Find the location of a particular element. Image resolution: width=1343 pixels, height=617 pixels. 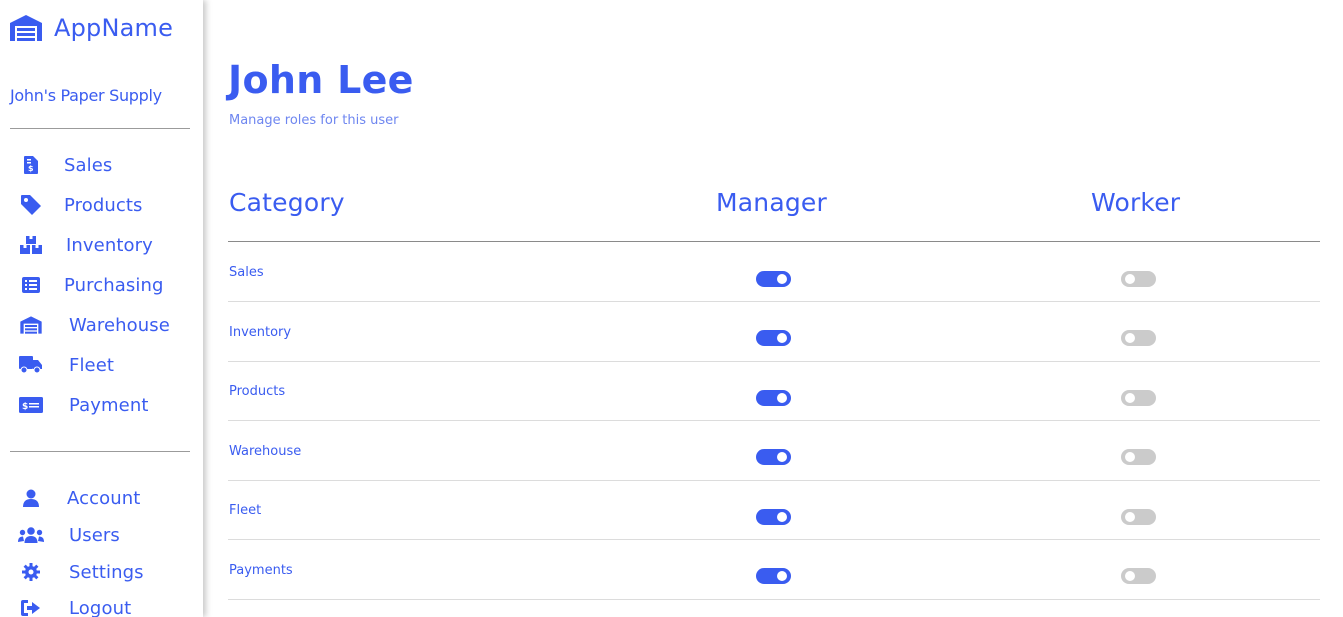

table-row: Warehouse is located at coordinates (774, 451).